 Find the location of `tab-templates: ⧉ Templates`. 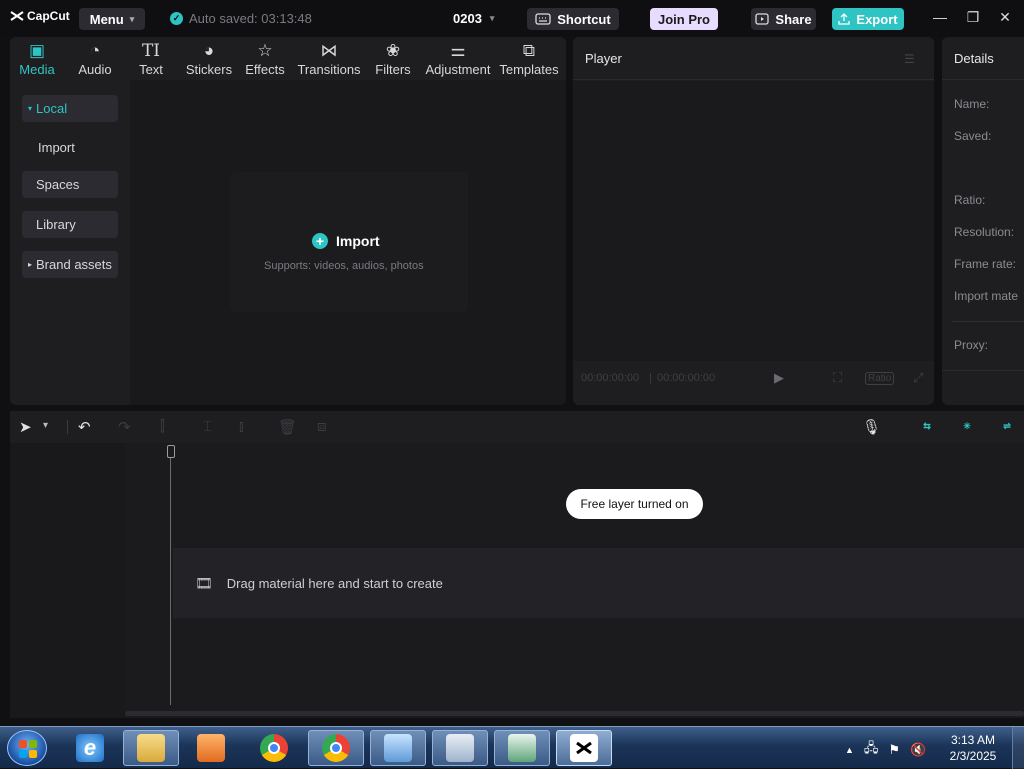

tab-templates: ⧉ Templates is located at coordinates (529, 58).